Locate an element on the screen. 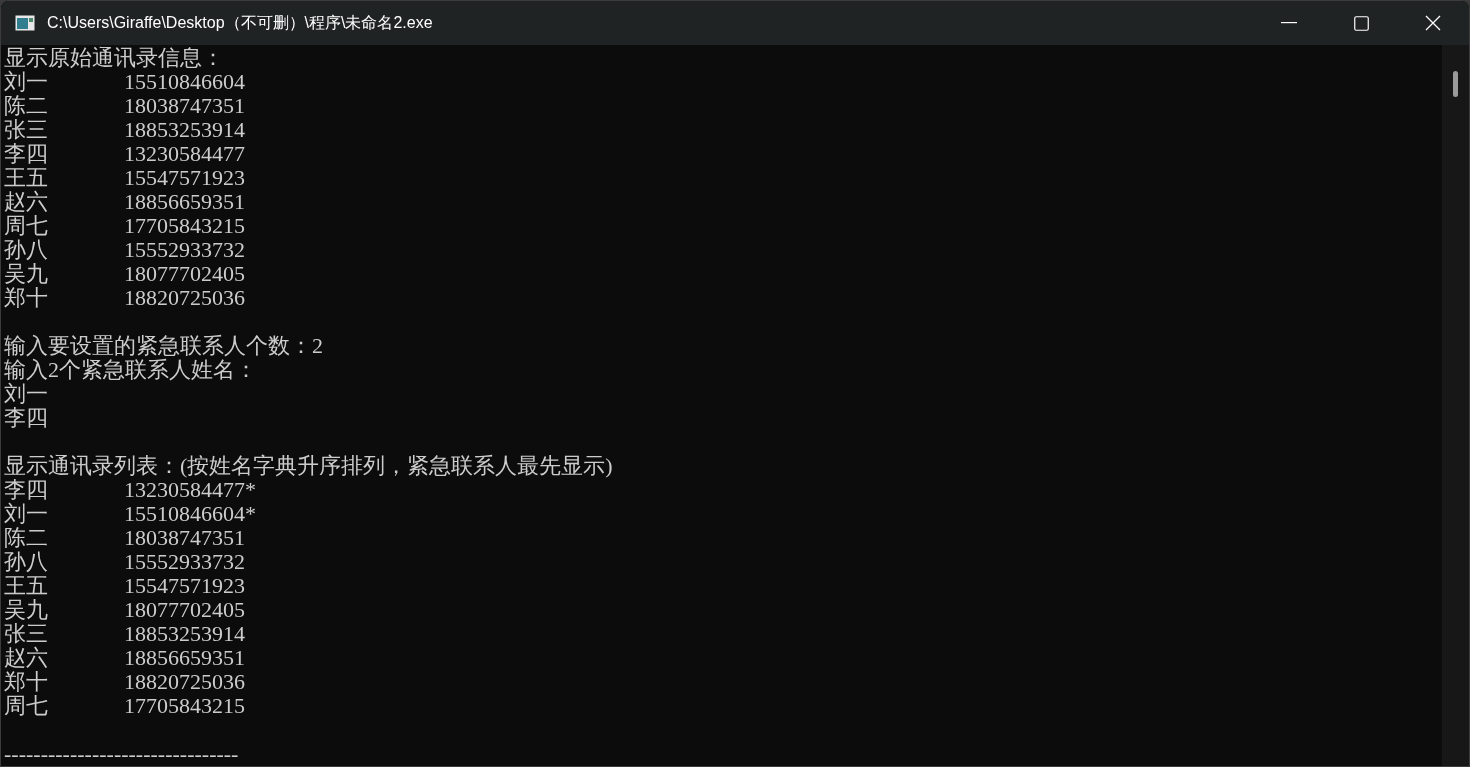 The width and height of the screenshot is (1470, 767). console-line: 显示原始通讯录信息： is located at coordinates (114, 58).